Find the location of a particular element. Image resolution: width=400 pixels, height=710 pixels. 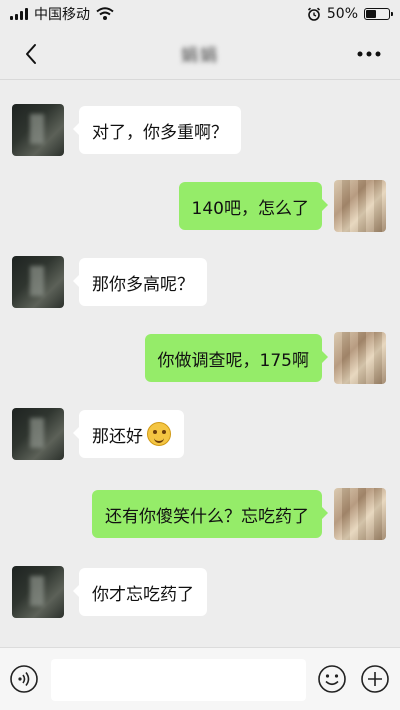

message-text: 还有你傻笑什么？忘吃药了 is located at coordinates (207, 516).